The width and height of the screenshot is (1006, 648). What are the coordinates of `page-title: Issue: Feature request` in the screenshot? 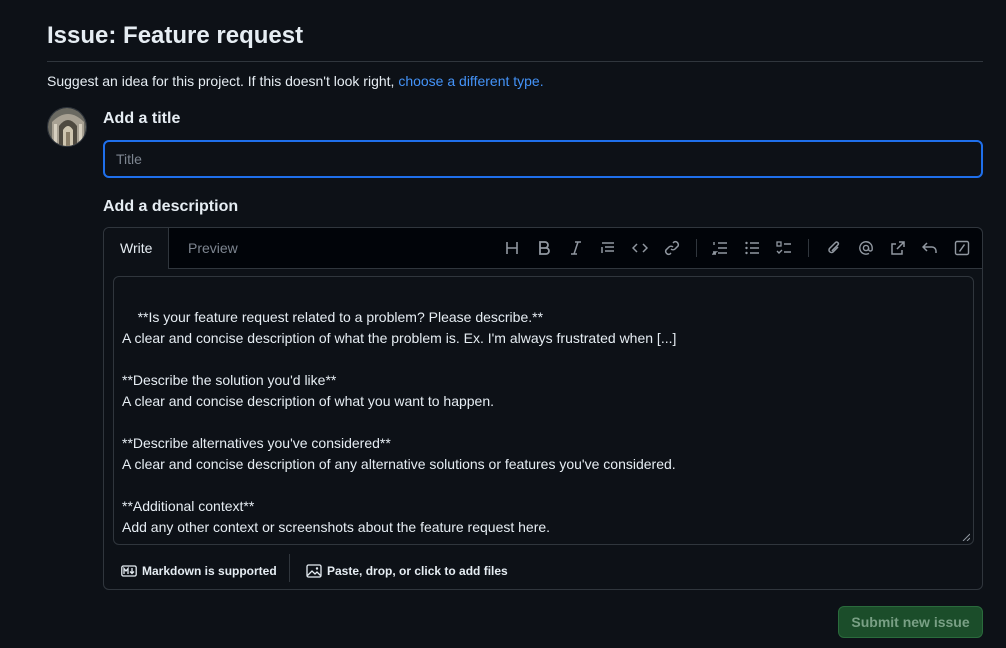 It's located at (175, 35).